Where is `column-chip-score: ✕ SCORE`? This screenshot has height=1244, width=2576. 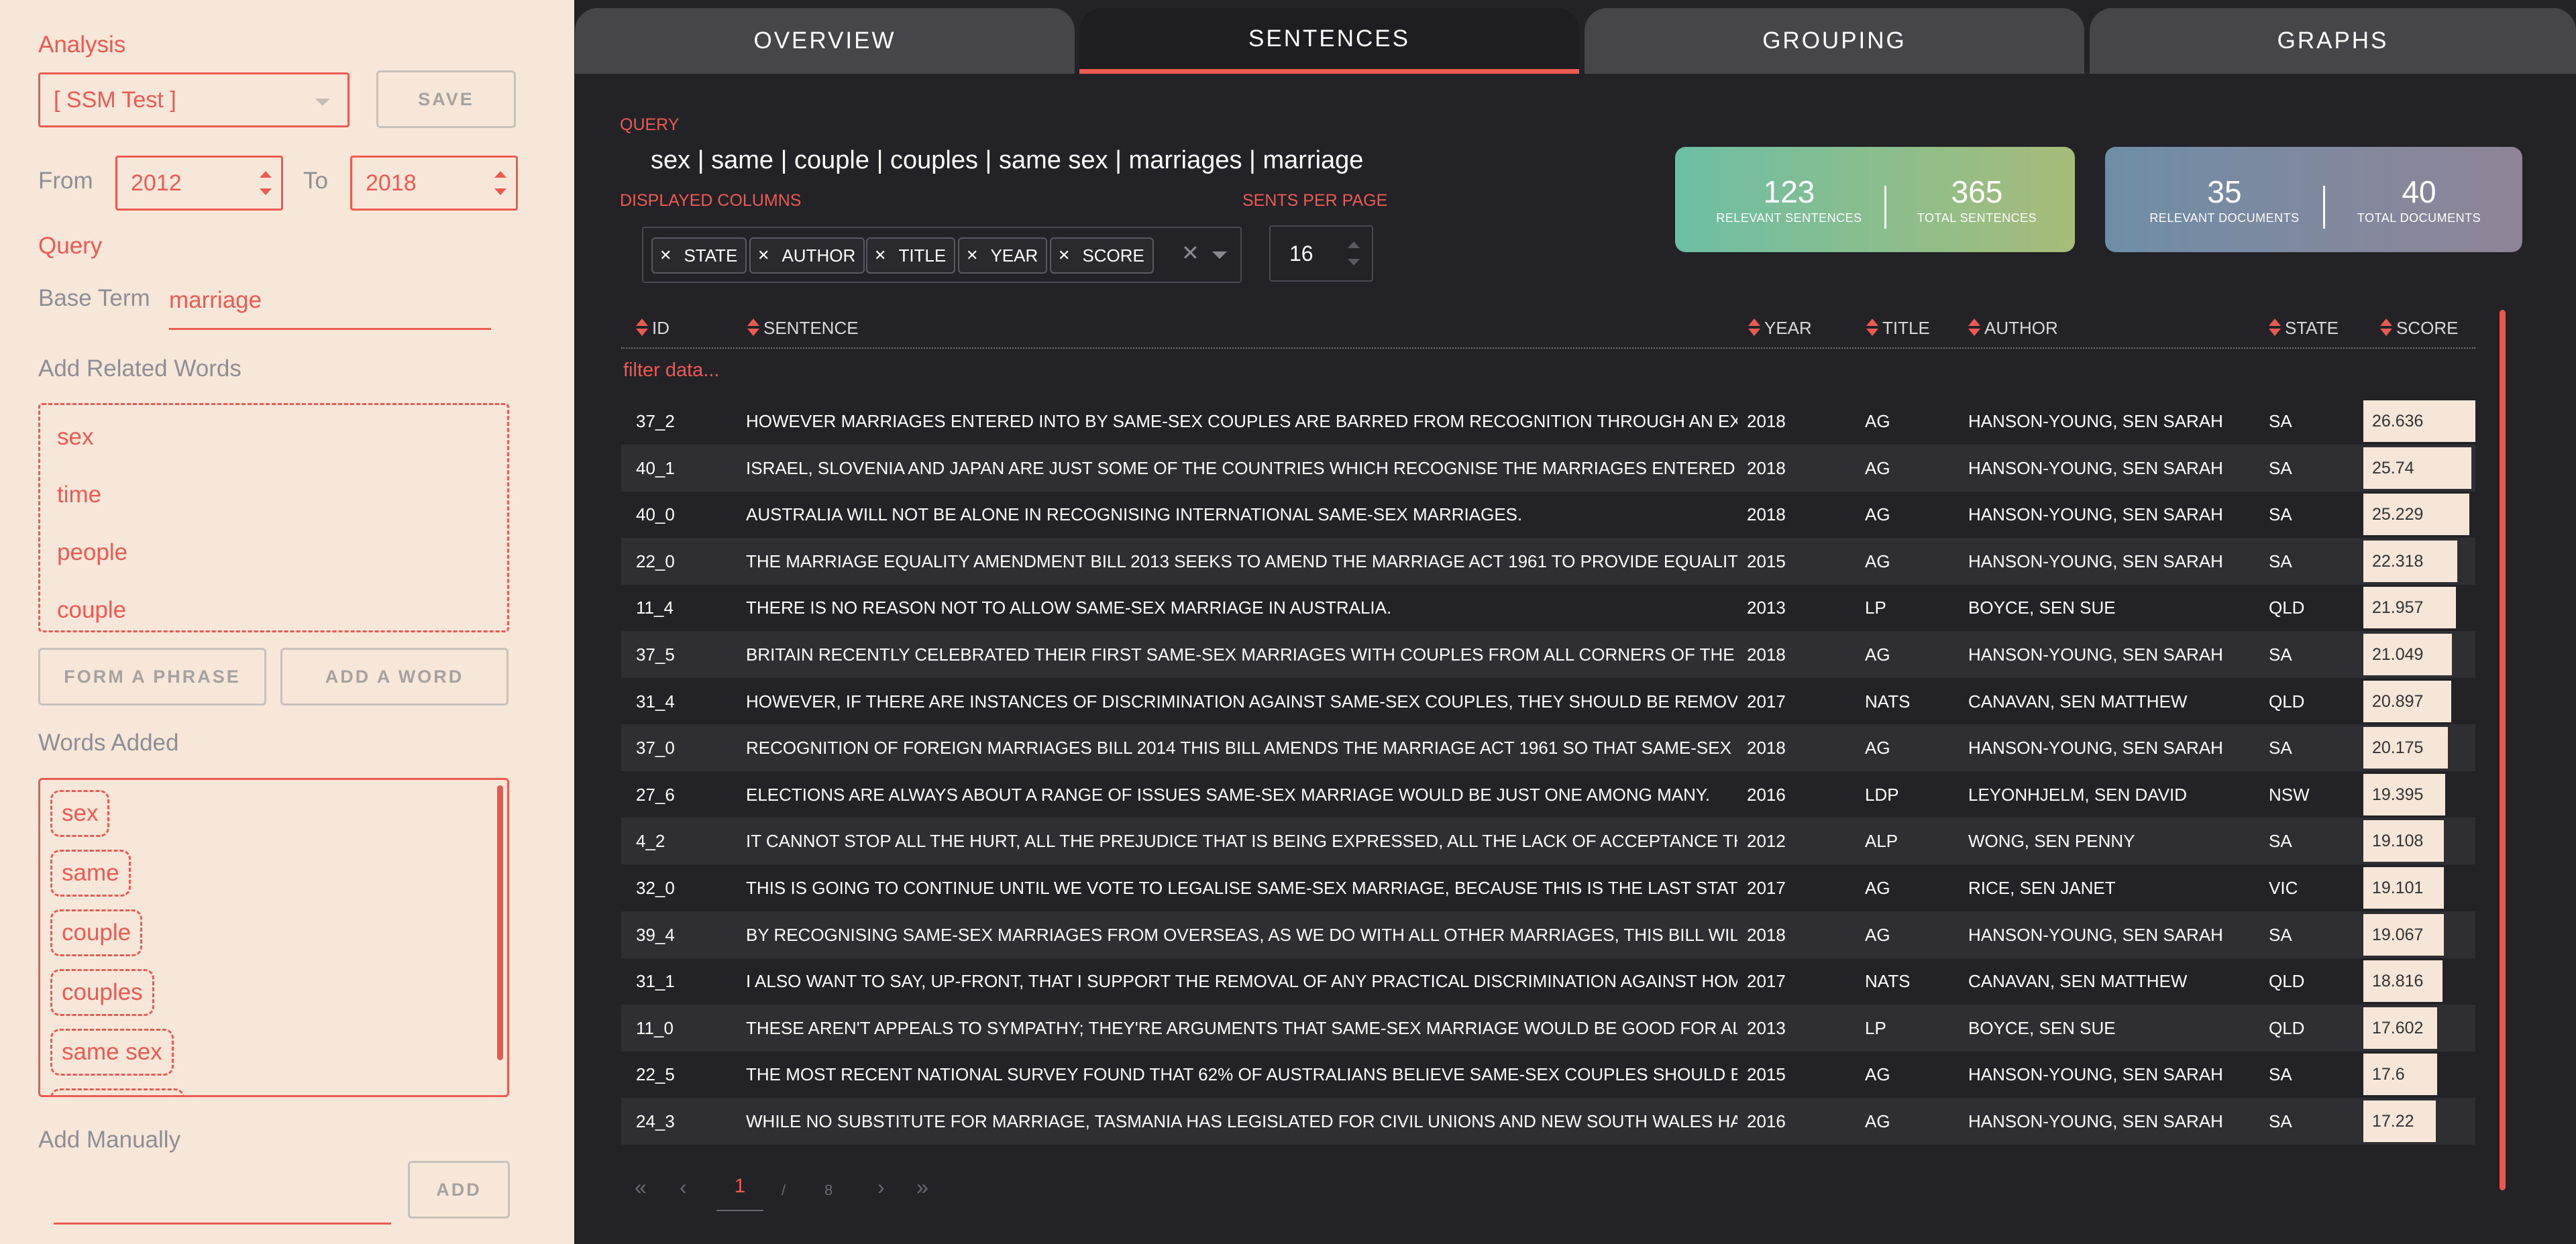 column-chip-score: ✕ SCORE is located at coordinates (1102, 256).